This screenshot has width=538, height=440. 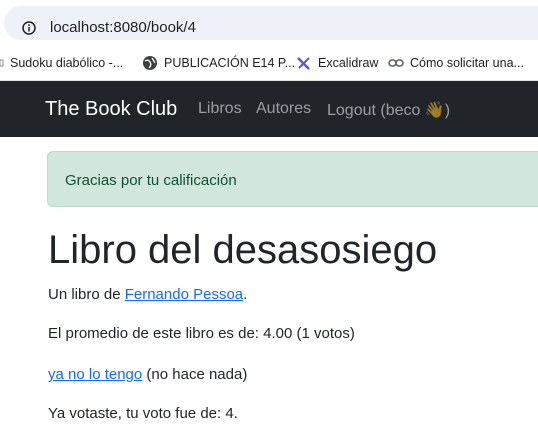 I want to click on globe-icon, so click(x=150, y=63).